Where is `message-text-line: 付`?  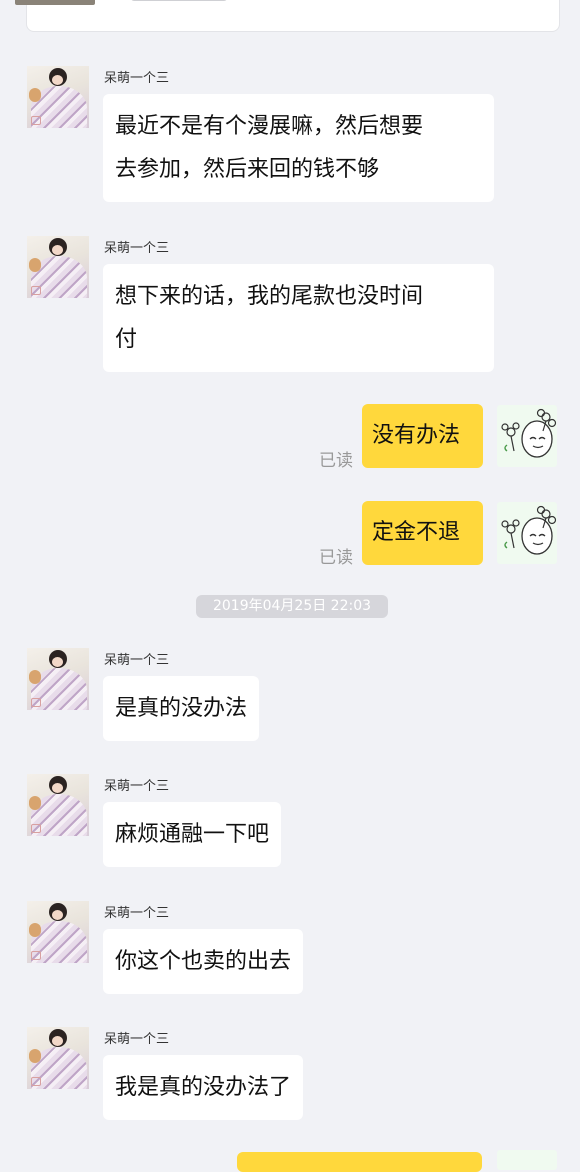 message-text-line: 付 is located at coordinates (126, 339).